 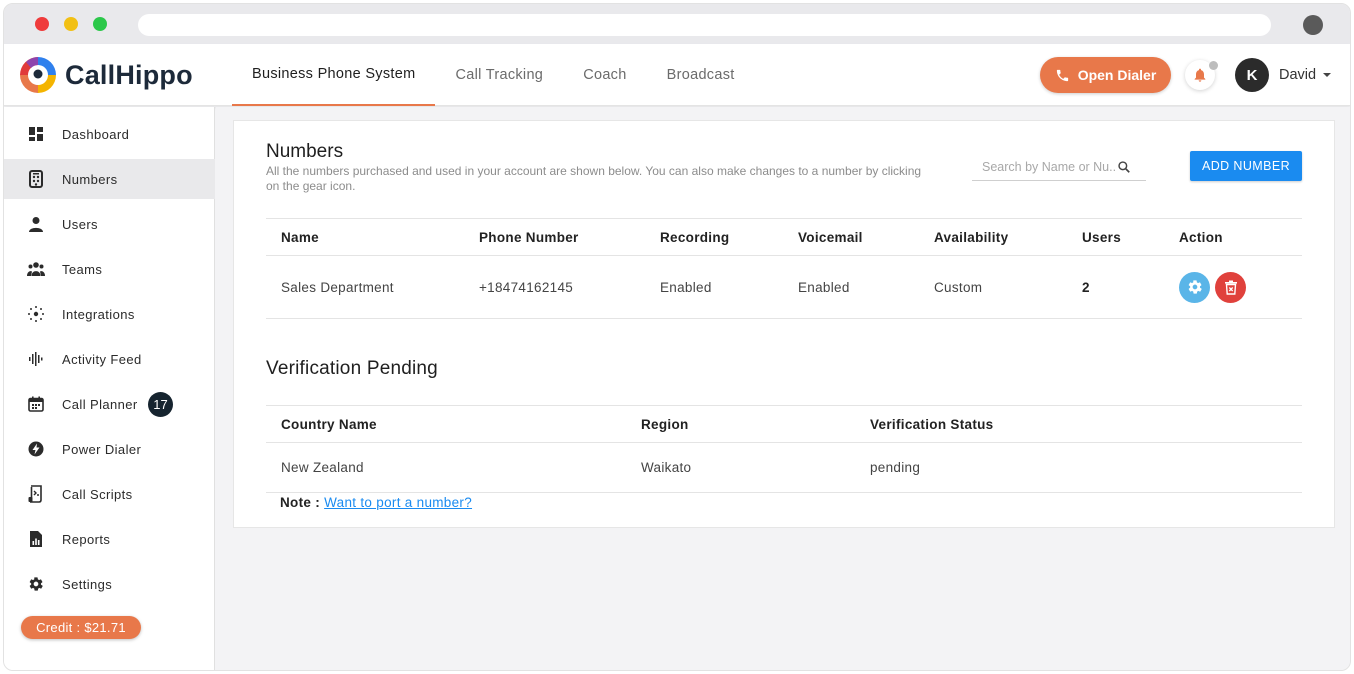 What do you see at coordinates (526, 287) in the screenshot?
I see `cell-phone: +18474162145` at bounding box center [526, 287].